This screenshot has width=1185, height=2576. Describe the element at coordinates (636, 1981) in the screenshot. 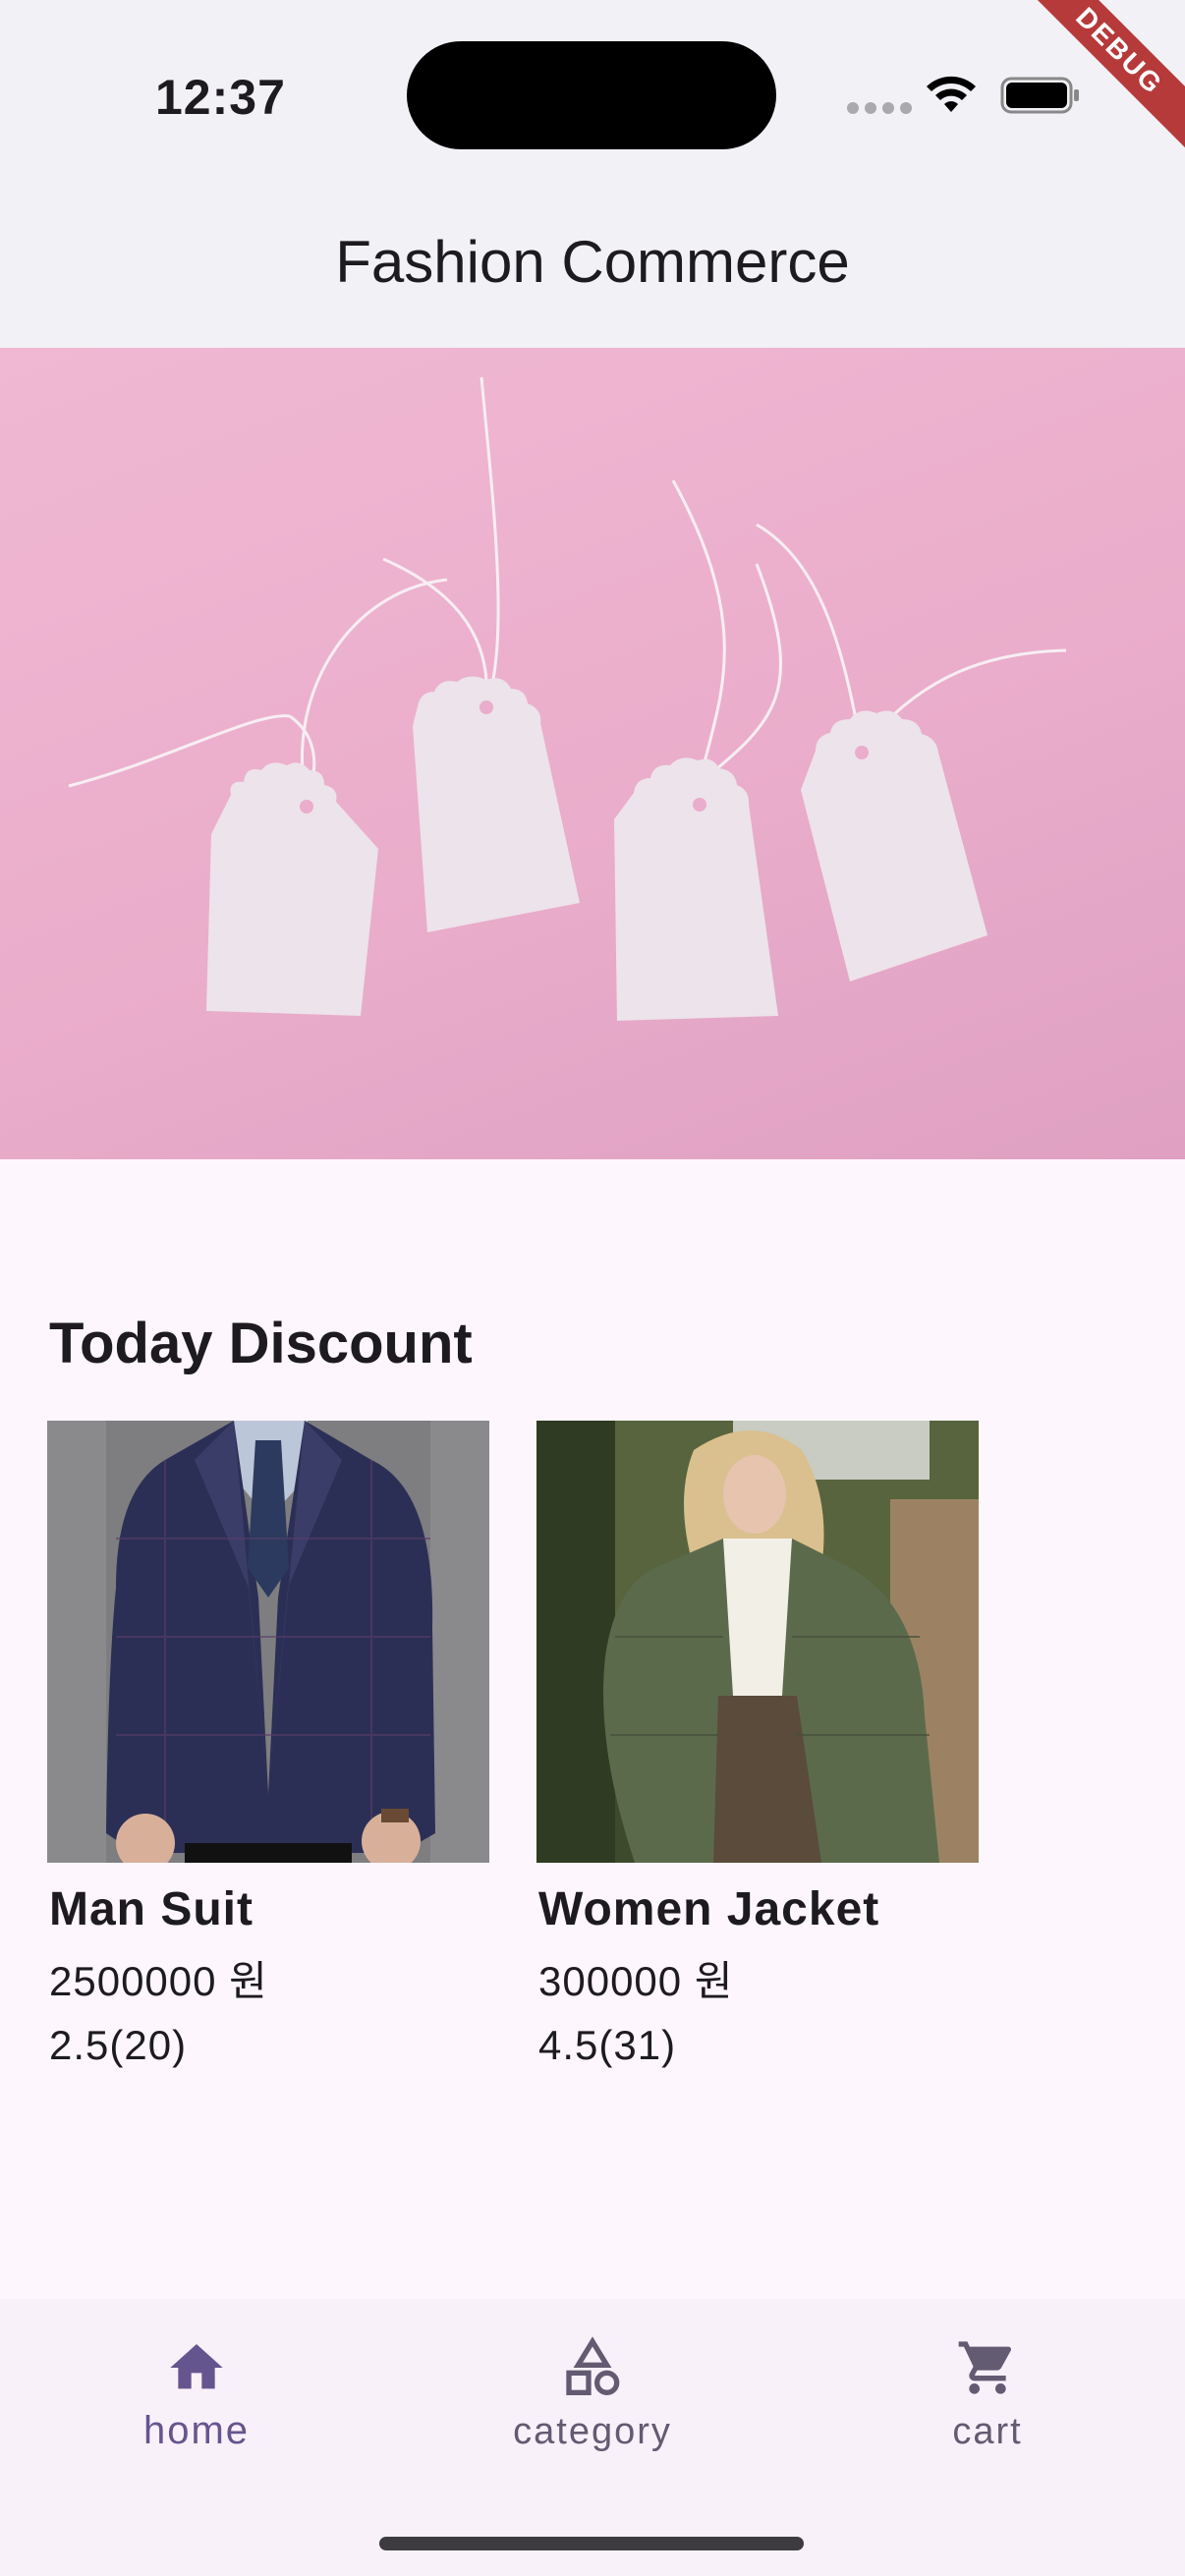

I see `product-price: 300000 원` at that location.